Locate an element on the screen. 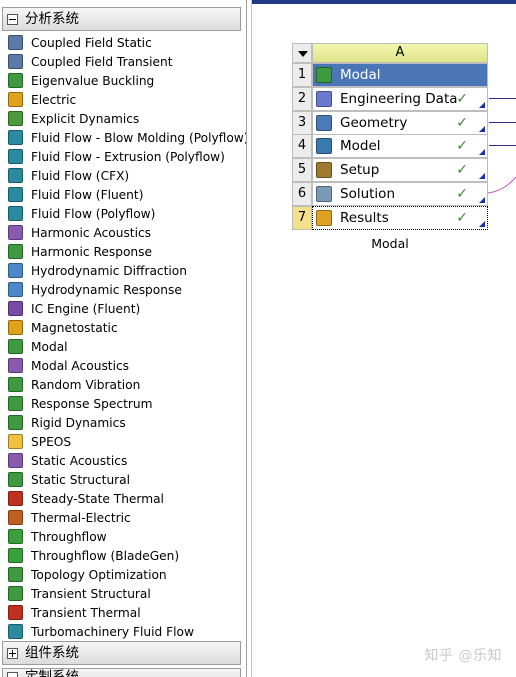 This screenshot has height=677, width=516. group-component-systems: 组件系统 is located at coordinates (121, 653).